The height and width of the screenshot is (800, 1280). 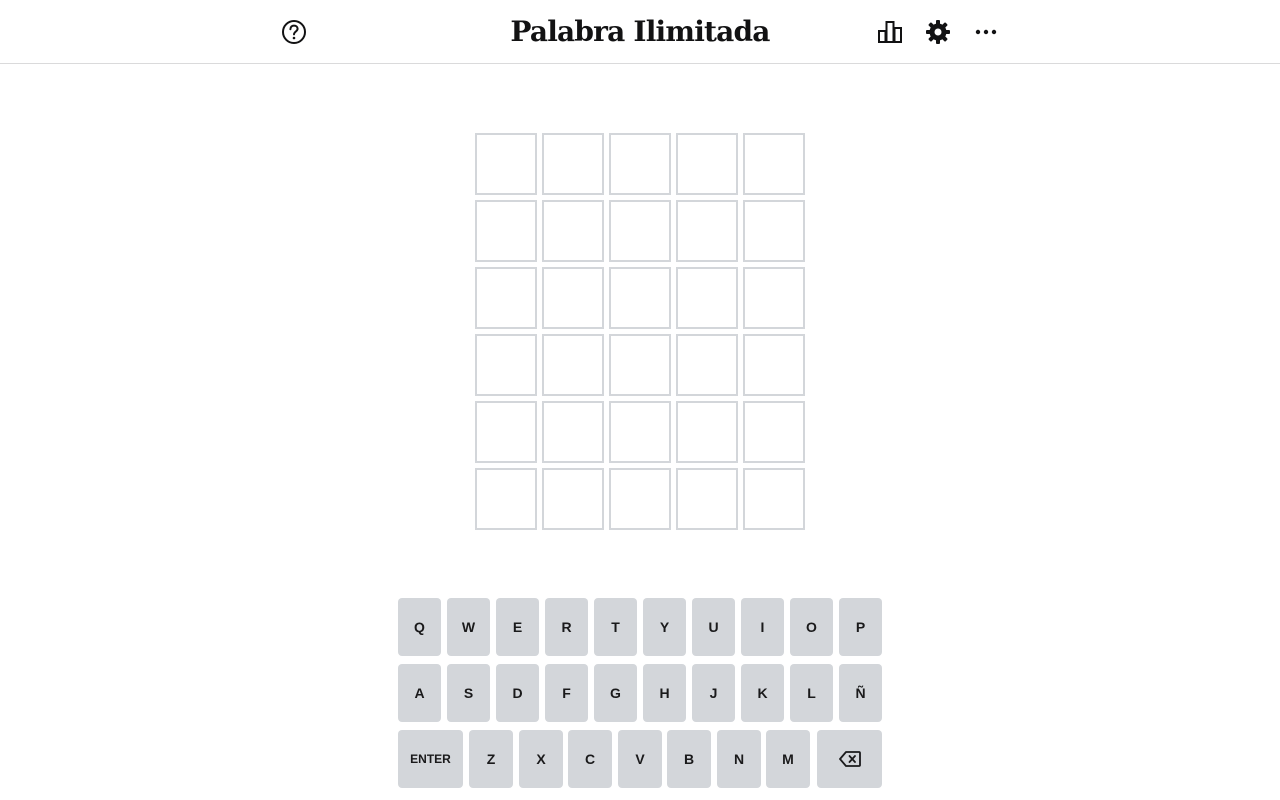 I want to click on keyboard-row-3: ENTER Z X C V B N M, so click(x=640, y=759).